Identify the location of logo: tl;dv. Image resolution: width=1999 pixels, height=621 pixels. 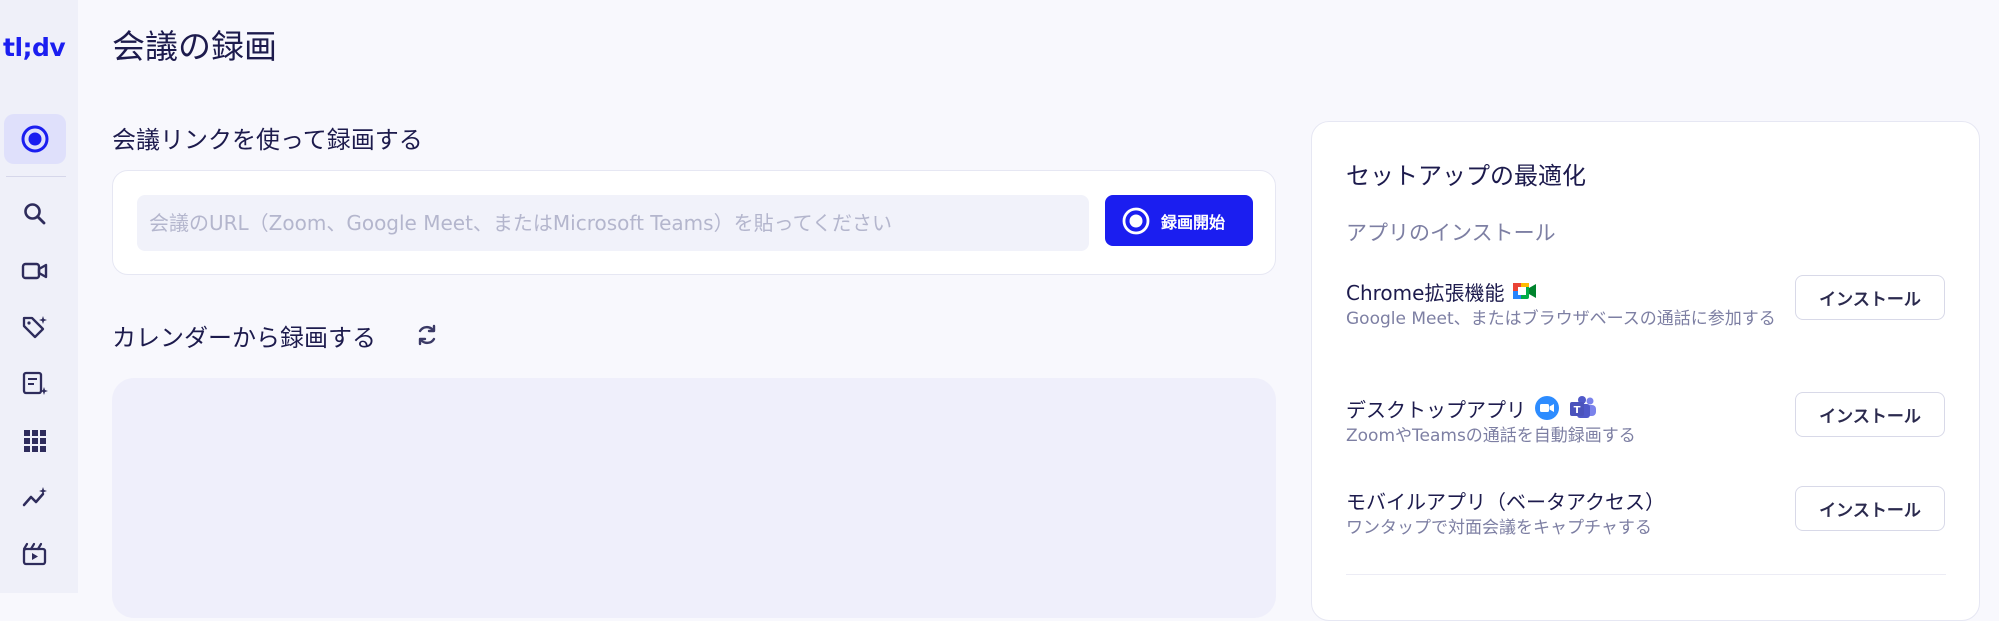
(34, 47).